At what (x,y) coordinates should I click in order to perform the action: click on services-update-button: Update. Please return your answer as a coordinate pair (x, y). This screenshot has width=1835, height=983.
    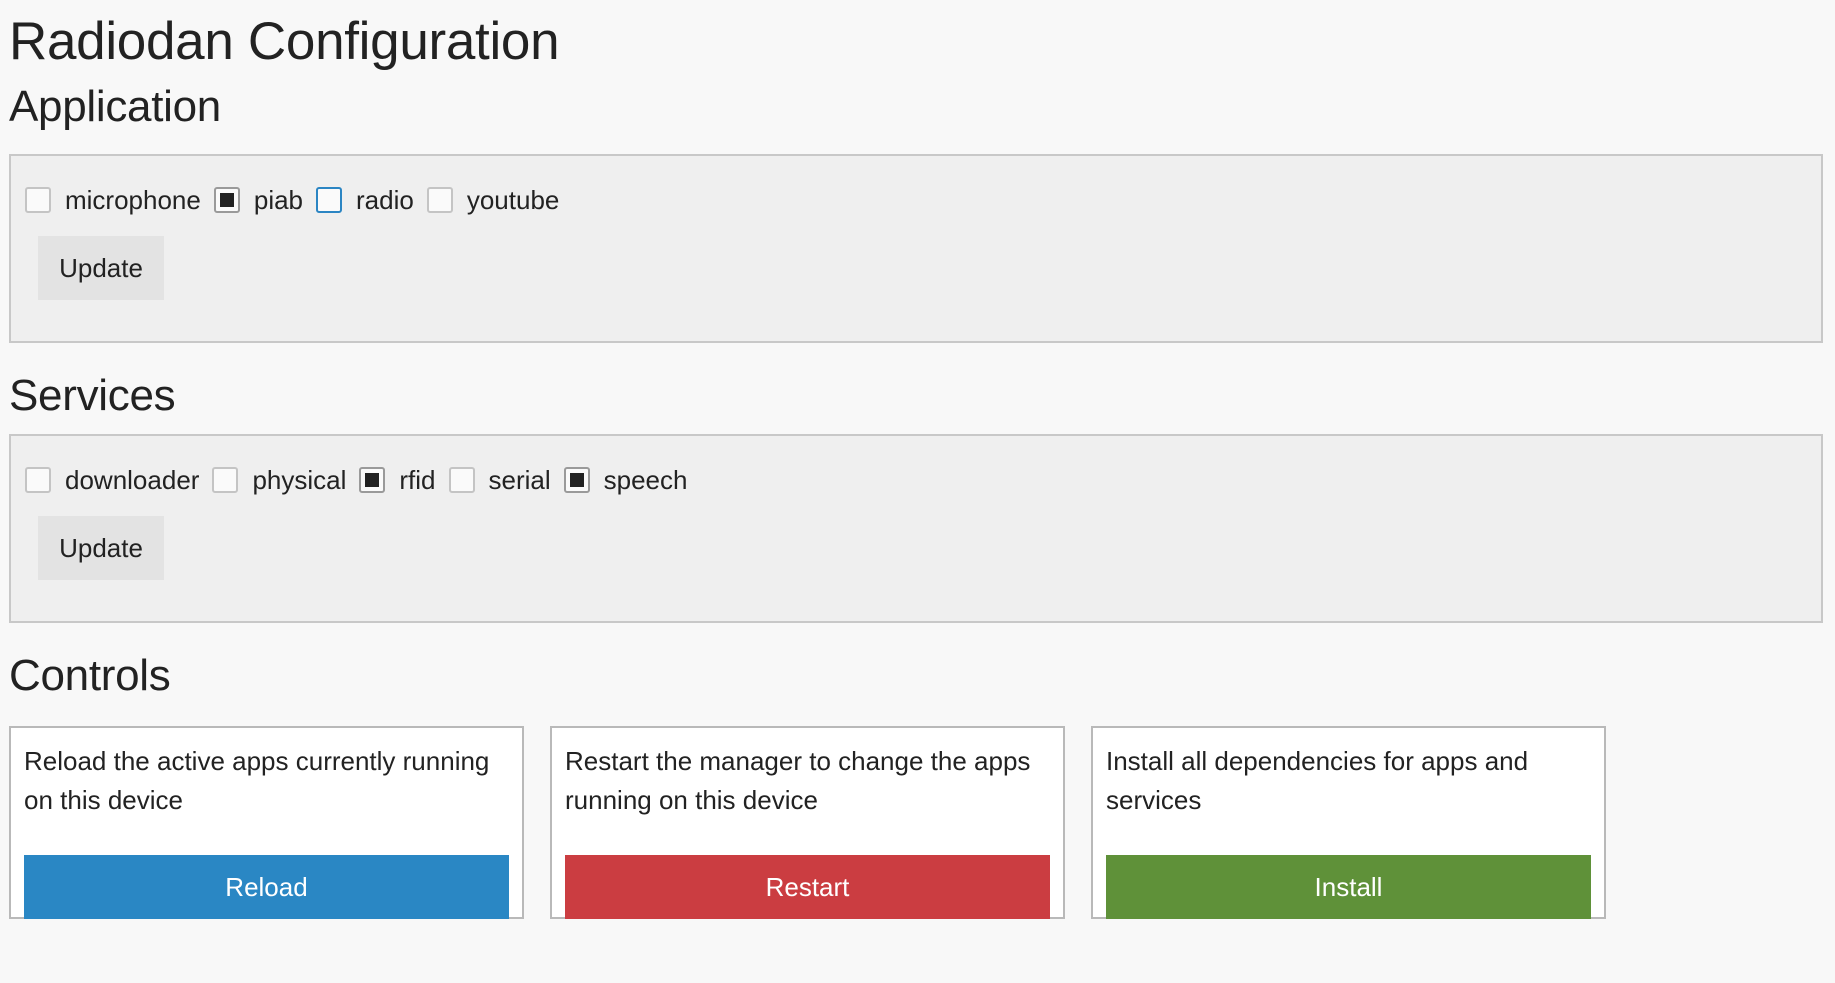
    Looking at the image, I should click on (101, 548).